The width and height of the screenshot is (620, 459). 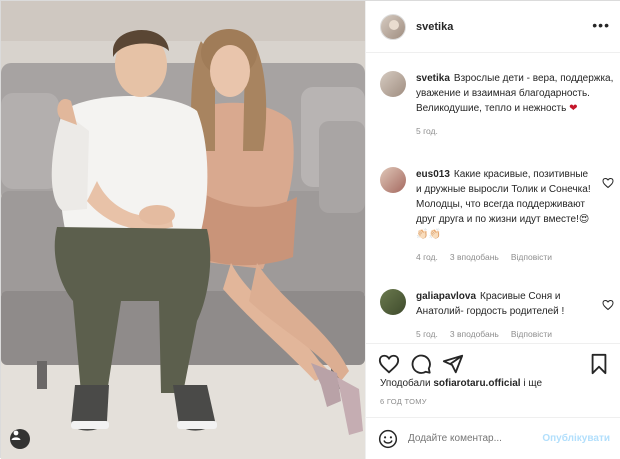 I want to click on more-dots-icon: •••, so click(x=601, y=25).